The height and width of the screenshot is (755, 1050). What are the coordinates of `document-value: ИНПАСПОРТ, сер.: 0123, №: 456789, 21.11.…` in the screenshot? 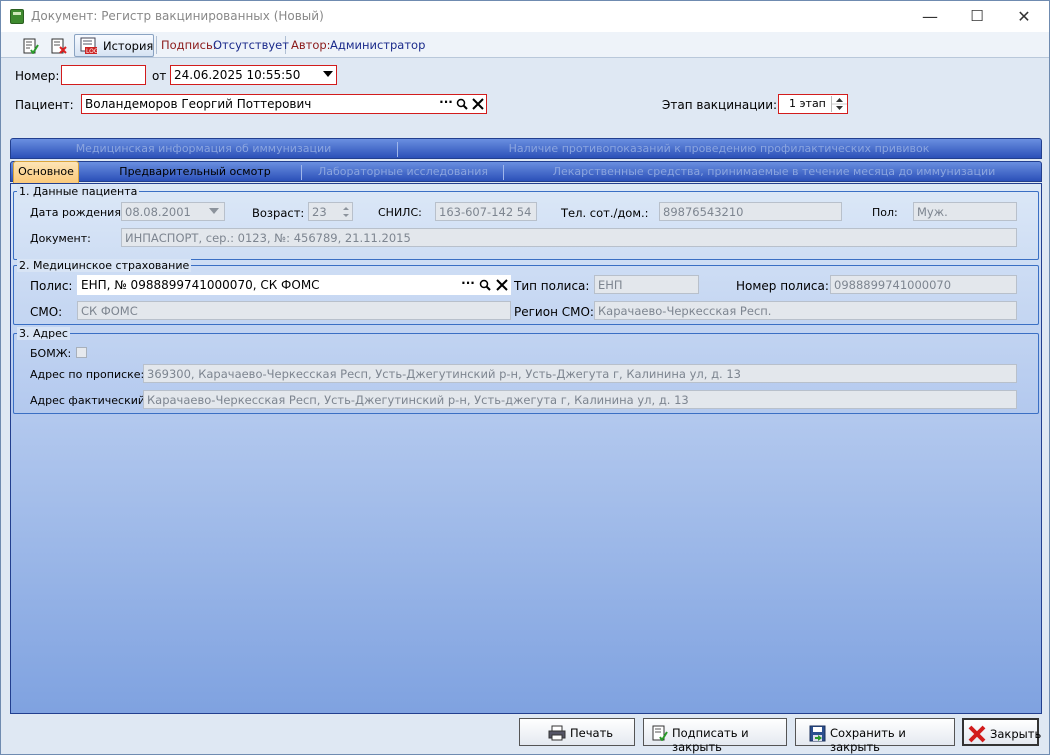 It's located at (268, 238).